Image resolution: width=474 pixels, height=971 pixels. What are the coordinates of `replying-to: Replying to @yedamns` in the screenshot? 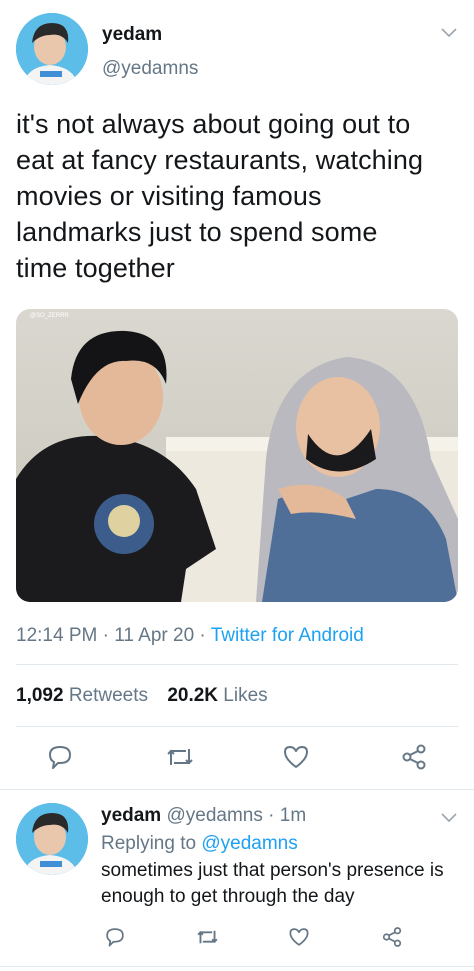 It's located at (199, 844).